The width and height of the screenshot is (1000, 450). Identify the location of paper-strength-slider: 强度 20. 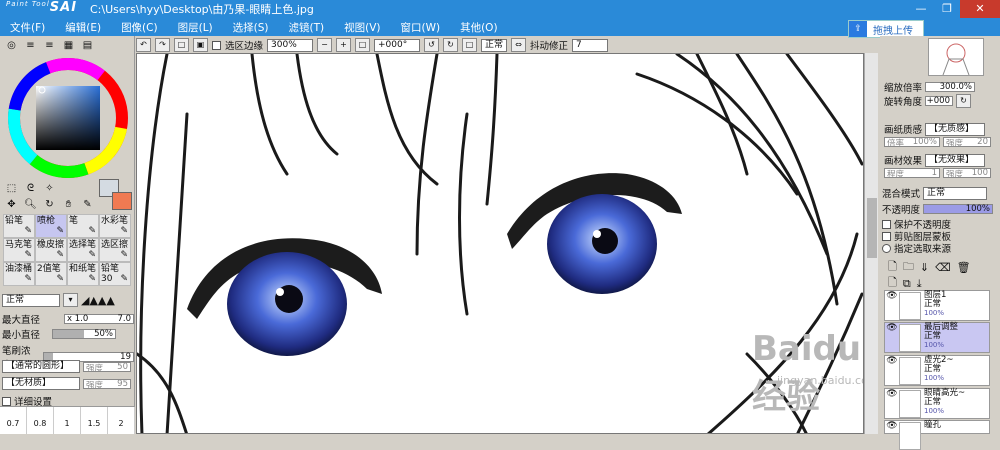
(967, 143).